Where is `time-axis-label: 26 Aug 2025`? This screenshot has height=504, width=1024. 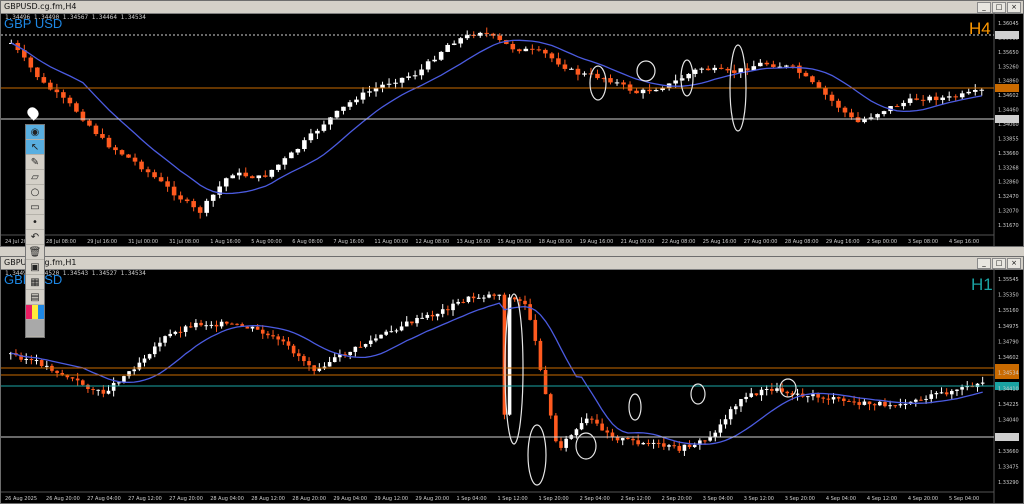 time-axis-label: 26 Aug 2025 is located at coordinates (21, 499).